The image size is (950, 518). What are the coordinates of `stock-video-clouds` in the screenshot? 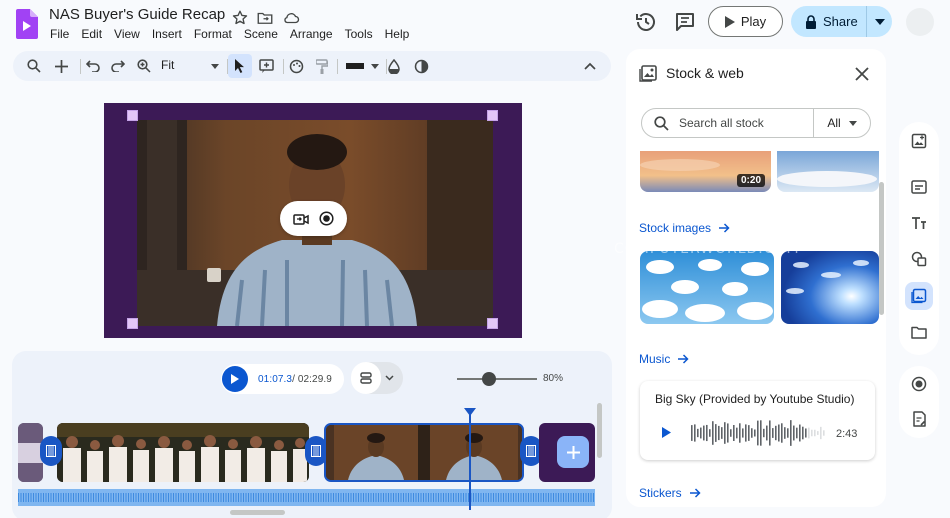 It's located at (828, 171).